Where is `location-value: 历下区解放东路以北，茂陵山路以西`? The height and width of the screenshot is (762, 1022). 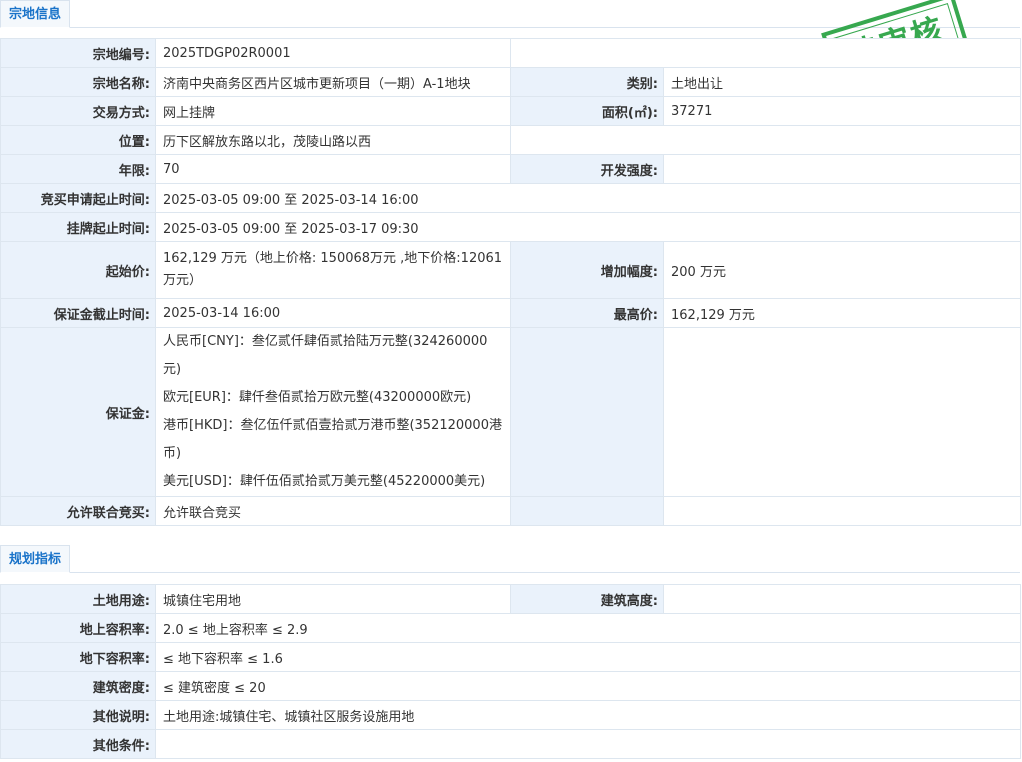
location-value: 历下区解放东路以北，茂陵山路以西 is located at coordinates (333, 140).